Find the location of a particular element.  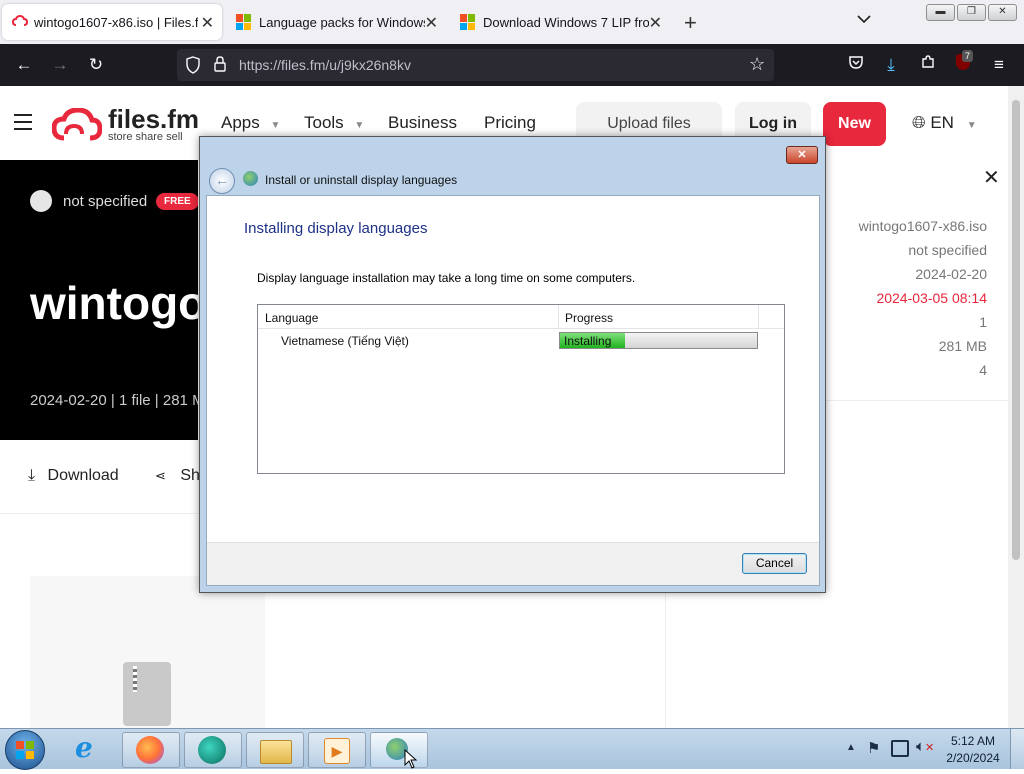

ublock-extension-icon: 7 is located at coordinates (963, 63).